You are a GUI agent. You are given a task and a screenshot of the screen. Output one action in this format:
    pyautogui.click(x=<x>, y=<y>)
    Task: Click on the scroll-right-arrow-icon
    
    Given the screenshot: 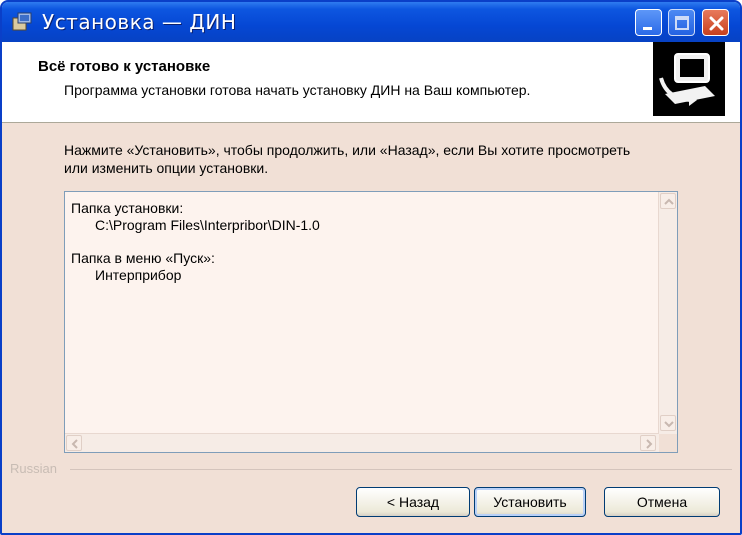 What is the action you would take?
    pyautogui.click(x=648, y=443)
    